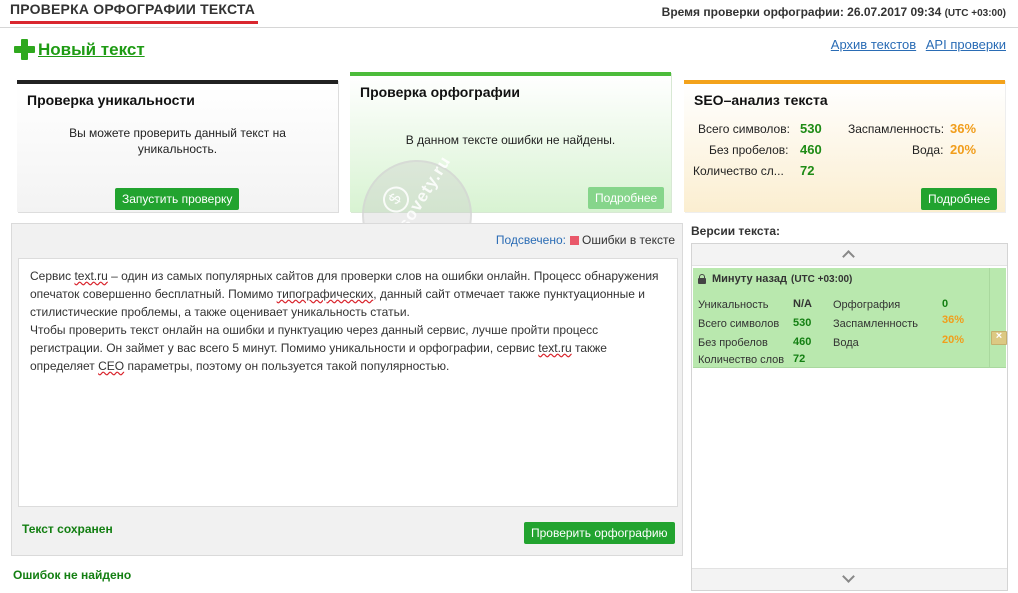  Describe the element at coordinates (821, 279) in the screenshot. I see `version-timezone: (UTC +03:00)` at that location.